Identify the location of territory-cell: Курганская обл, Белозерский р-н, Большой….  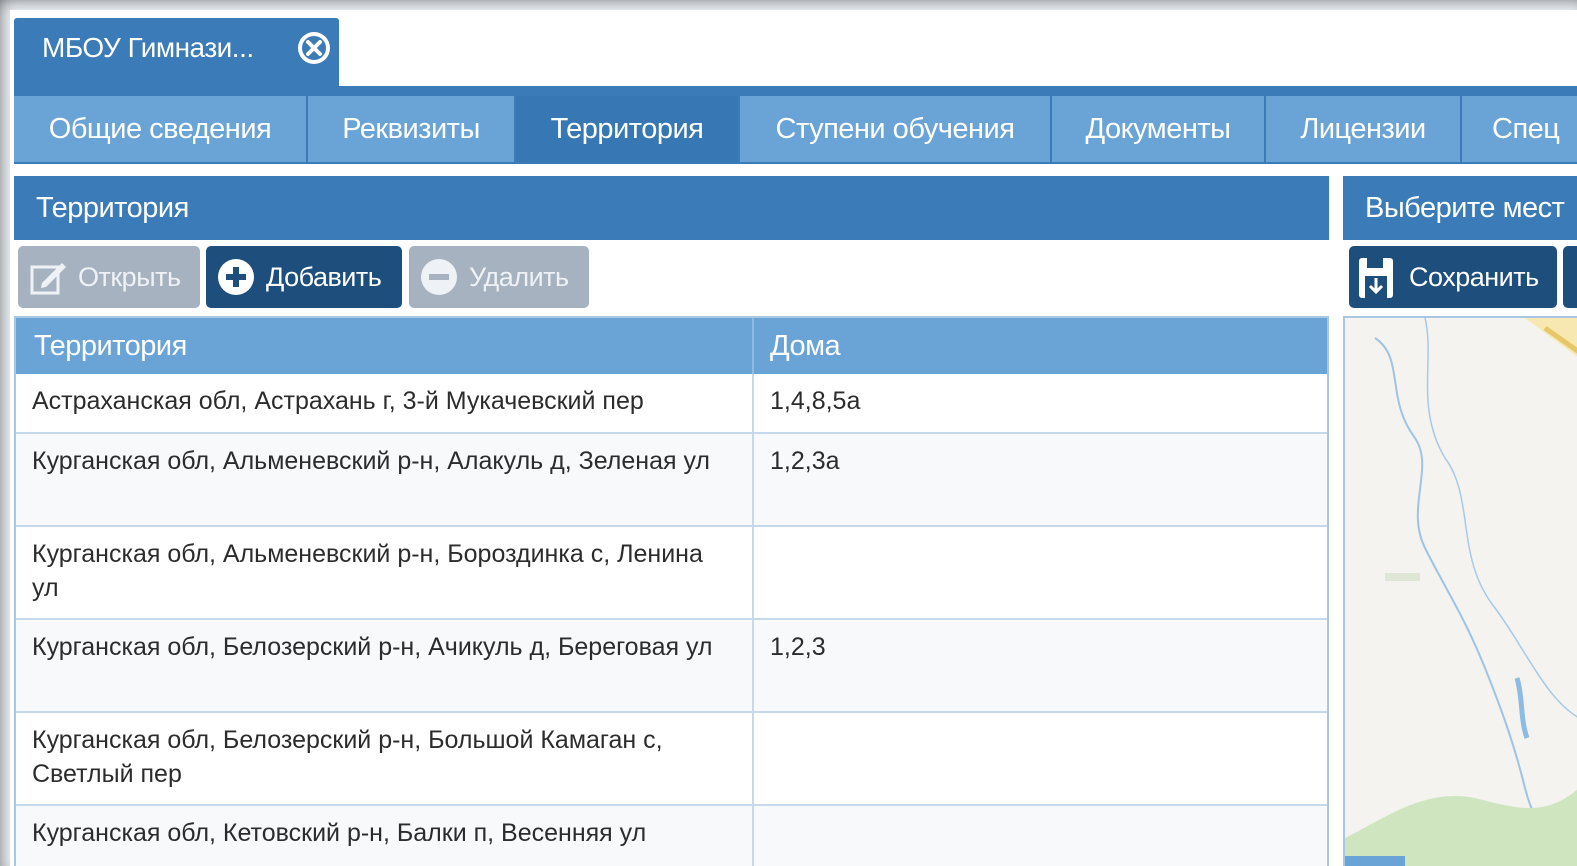
(347, 757).